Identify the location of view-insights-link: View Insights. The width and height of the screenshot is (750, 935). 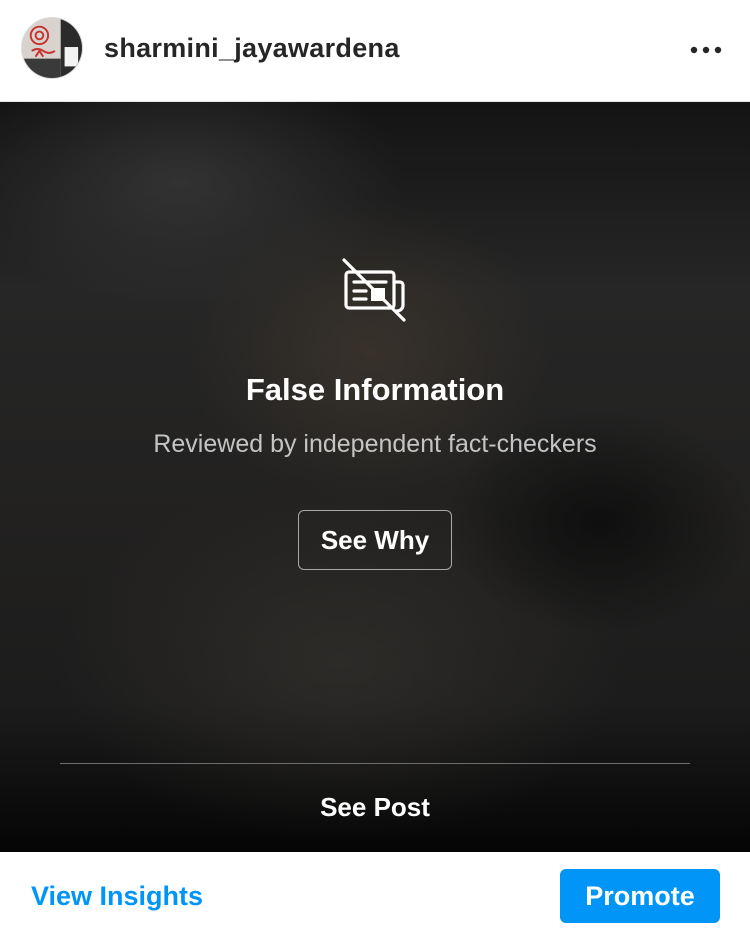
(117, 896).